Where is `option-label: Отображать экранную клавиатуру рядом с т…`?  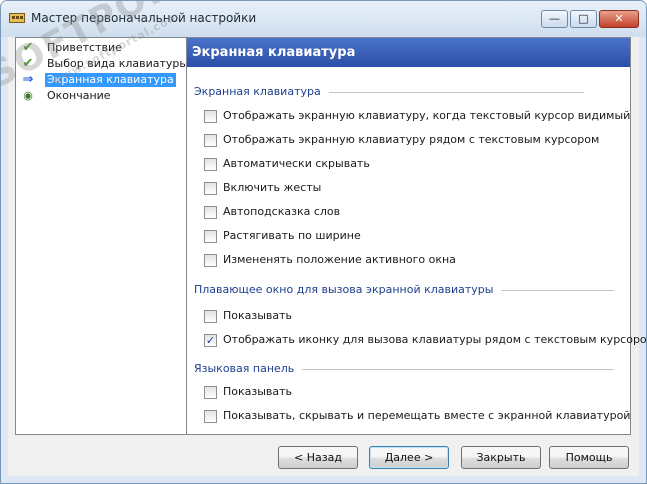 option-label: Отображать экранную клавиатуру рядом с т… is located at coordinates (411, 139).